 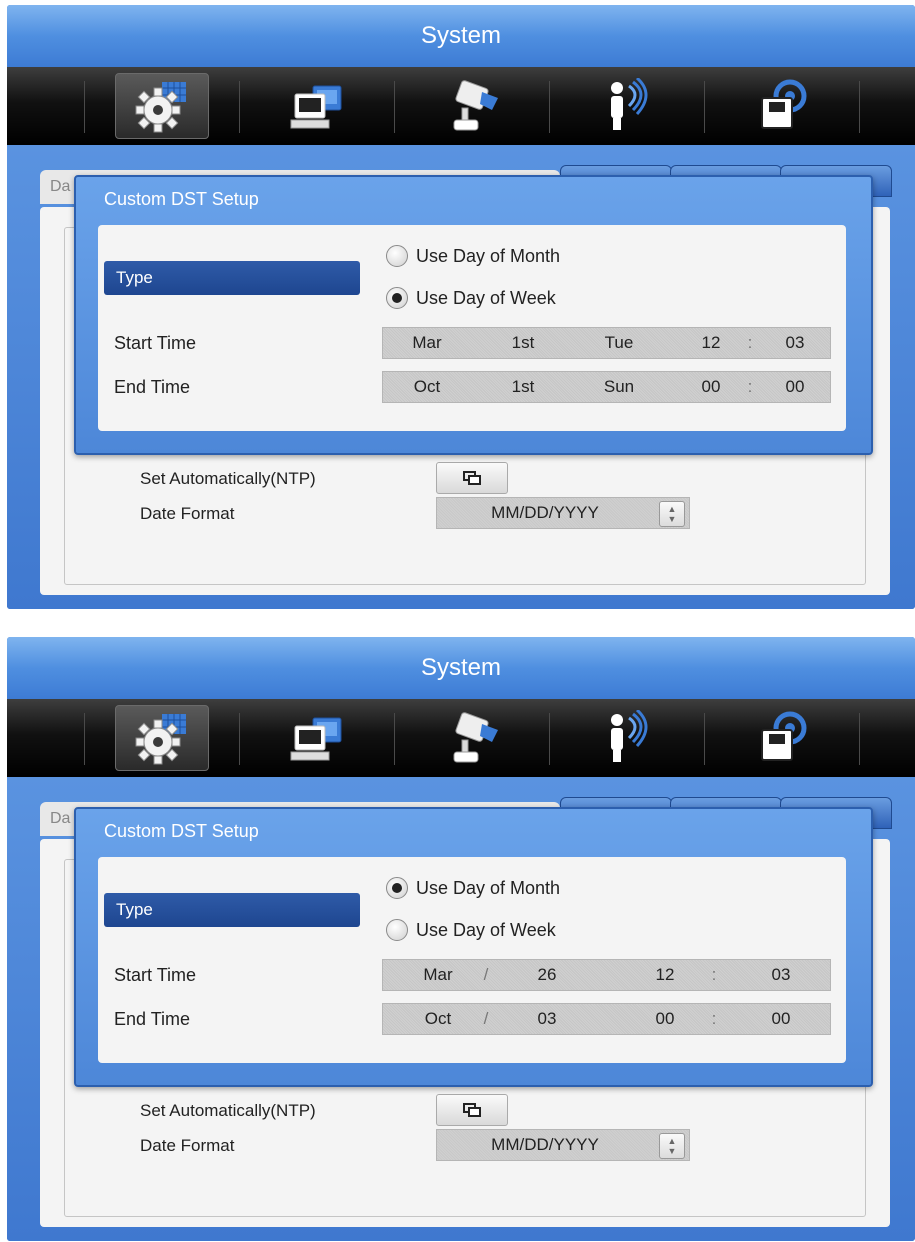 I want to click on end-time-field: Oct 1st Sun 00 : 00, so click(x=606, y=387).